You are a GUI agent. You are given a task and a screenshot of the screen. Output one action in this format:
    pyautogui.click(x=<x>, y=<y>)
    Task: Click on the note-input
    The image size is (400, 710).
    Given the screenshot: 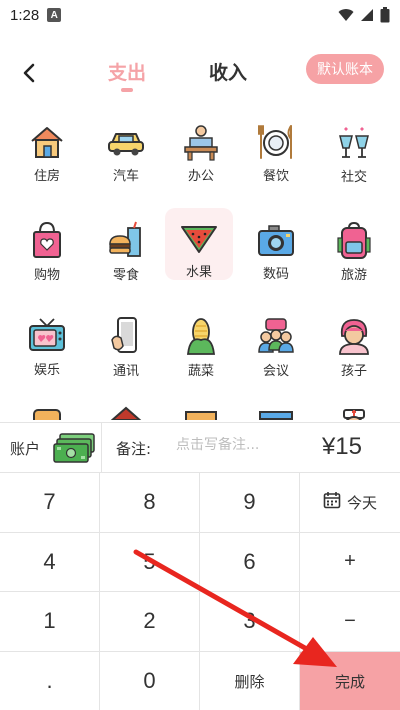 What is the action you would take?
    pyautogui.click(x=236, y=445)
    